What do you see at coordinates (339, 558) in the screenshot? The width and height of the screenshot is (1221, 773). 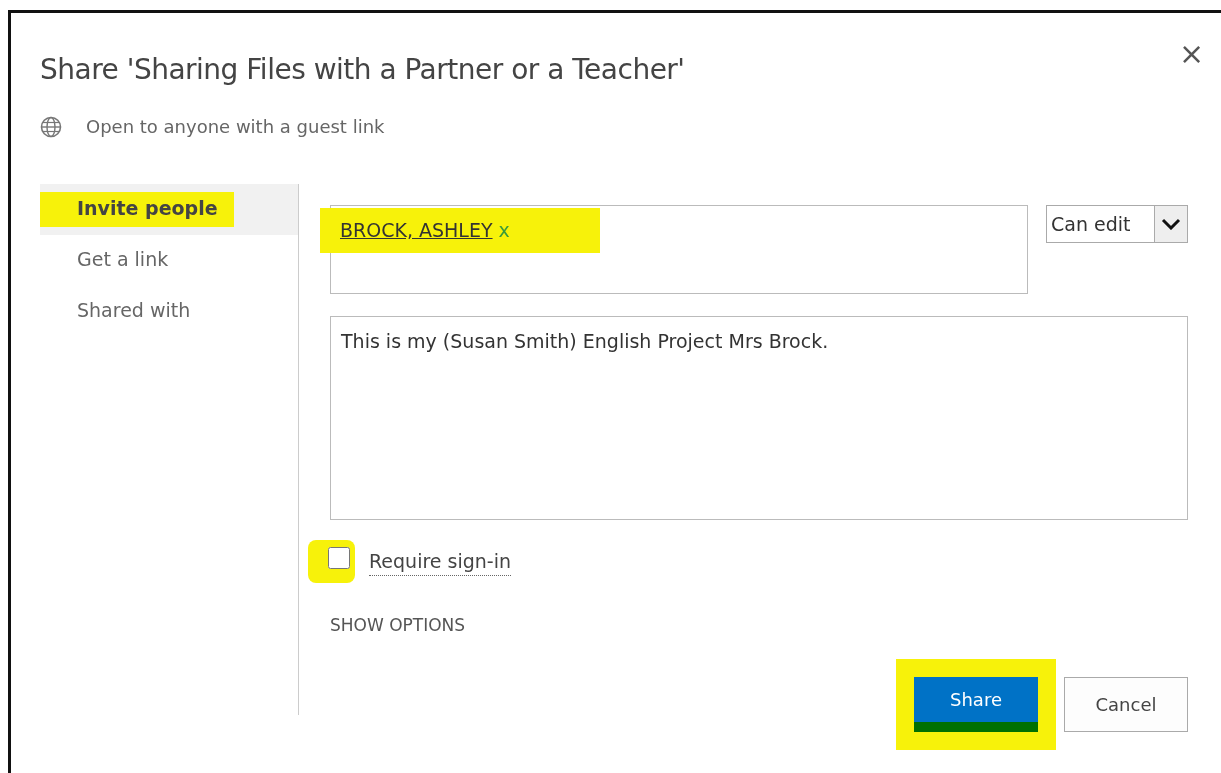 I see `require-signin-checkbox` at bounding box center [339, 558].